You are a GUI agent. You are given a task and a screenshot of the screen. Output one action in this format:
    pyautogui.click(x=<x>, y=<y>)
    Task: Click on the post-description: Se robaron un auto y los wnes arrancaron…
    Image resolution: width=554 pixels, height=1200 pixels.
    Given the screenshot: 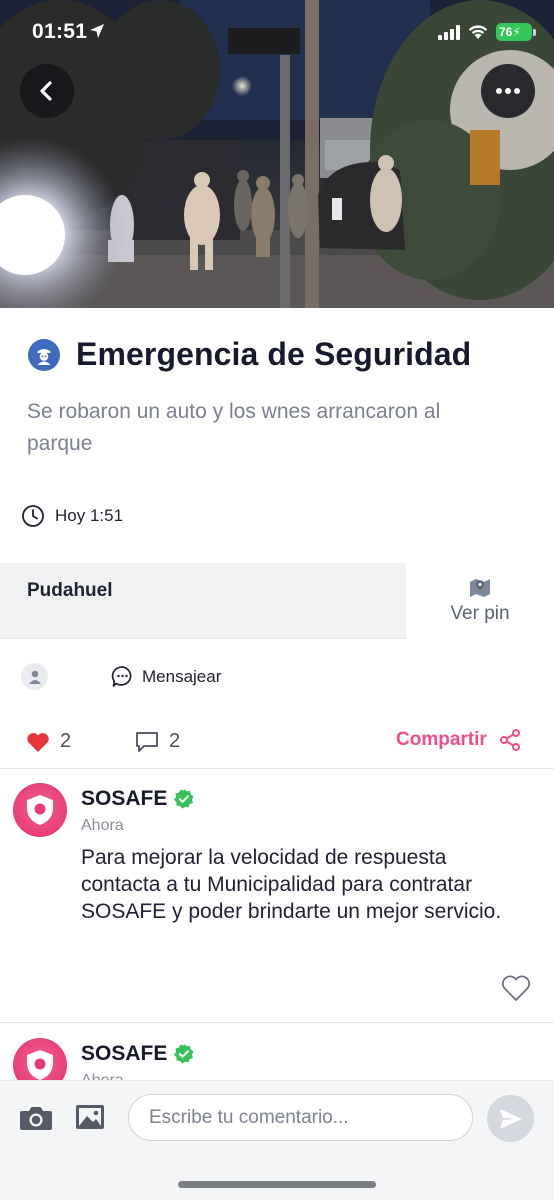 What is the action you would take?
    pyautogui.click(x=234, y=427)
    